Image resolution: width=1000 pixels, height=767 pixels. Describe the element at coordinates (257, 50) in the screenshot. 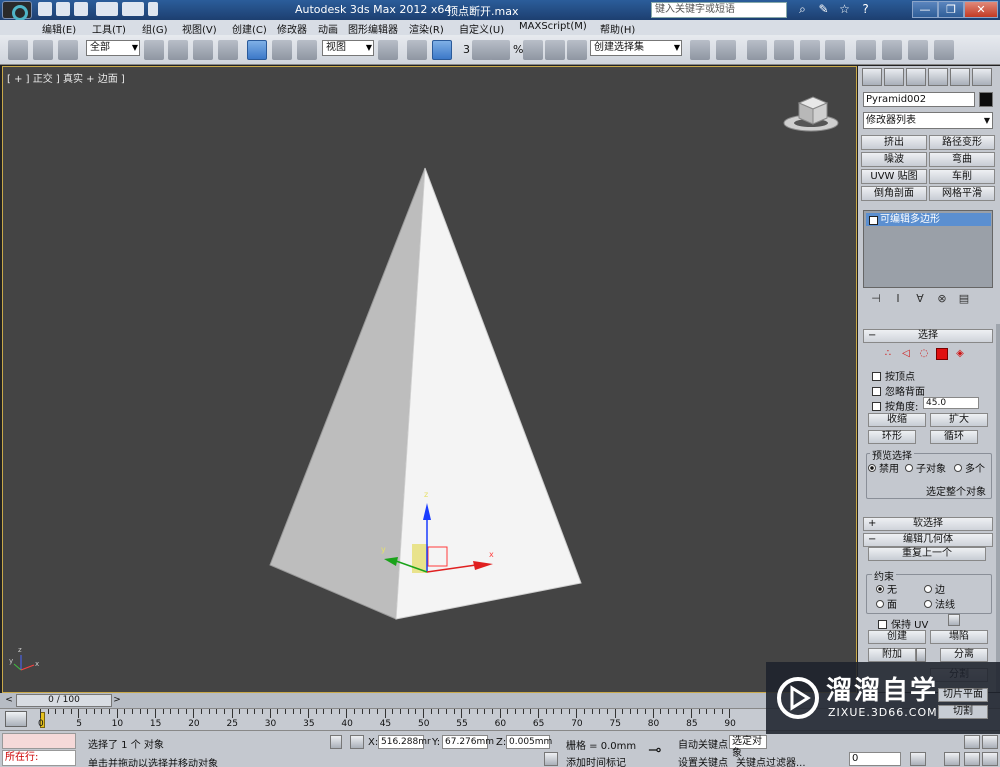

I see `select-and-move-icon` at that location.